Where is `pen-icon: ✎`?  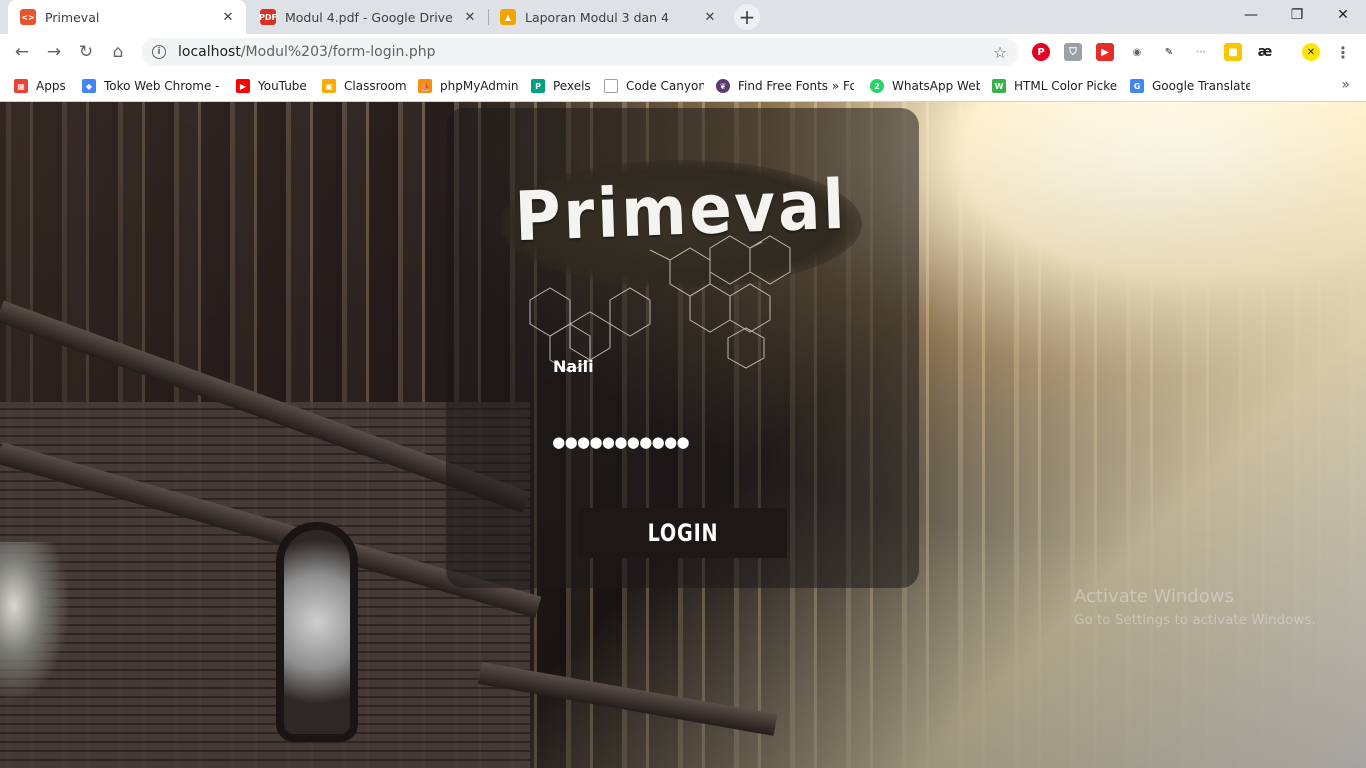 pen-icon: ✎ is located at coordinates (1169, 52).